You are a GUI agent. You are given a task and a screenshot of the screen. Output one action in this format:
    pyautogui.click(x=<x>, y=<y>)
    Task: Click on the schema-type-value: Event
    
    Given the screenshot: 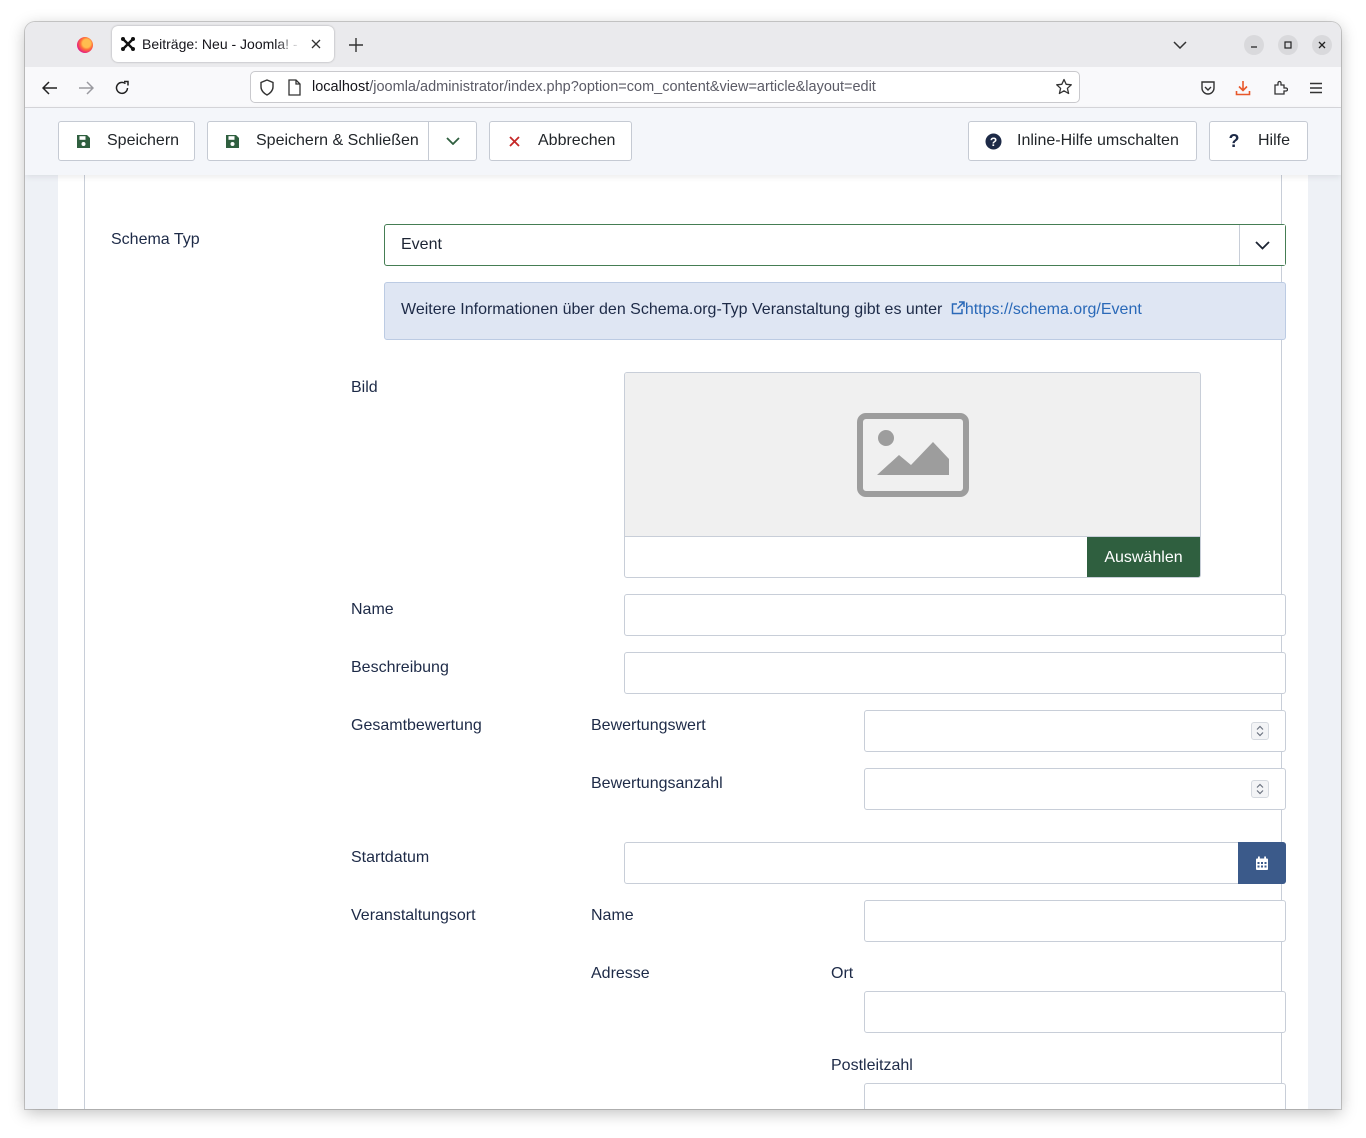 What is the action you would take?
    pyautogui.click(x=421, y=244)
    